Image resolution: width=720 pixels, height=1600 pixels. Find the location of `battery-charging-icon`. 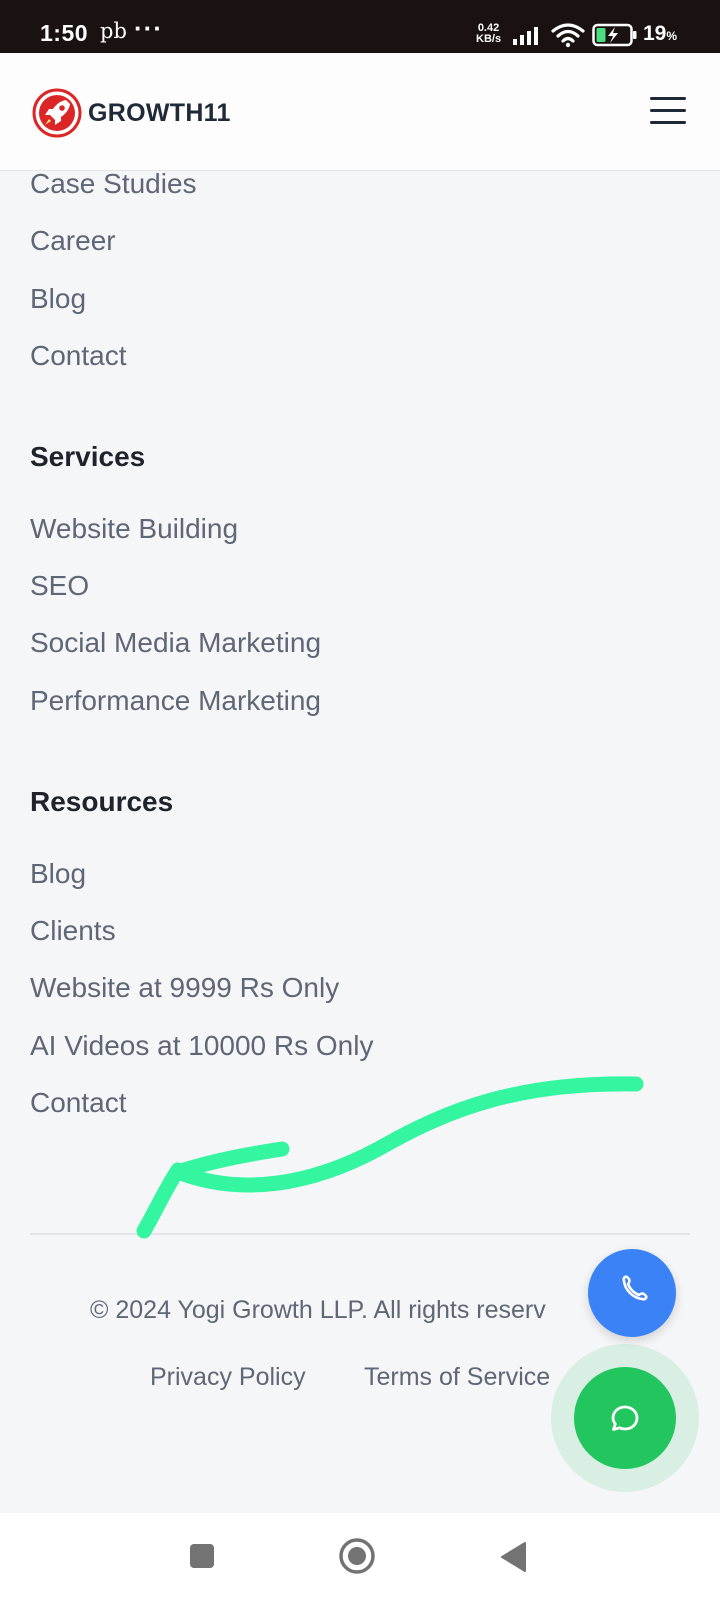

battery-charging-icon is located at coordinates (614, 35).